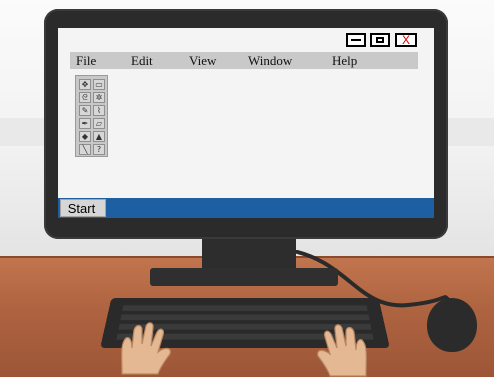 Image resolution: width=494 pixels, height=378 pixels. I want to click on key-row, so click(245, 308).